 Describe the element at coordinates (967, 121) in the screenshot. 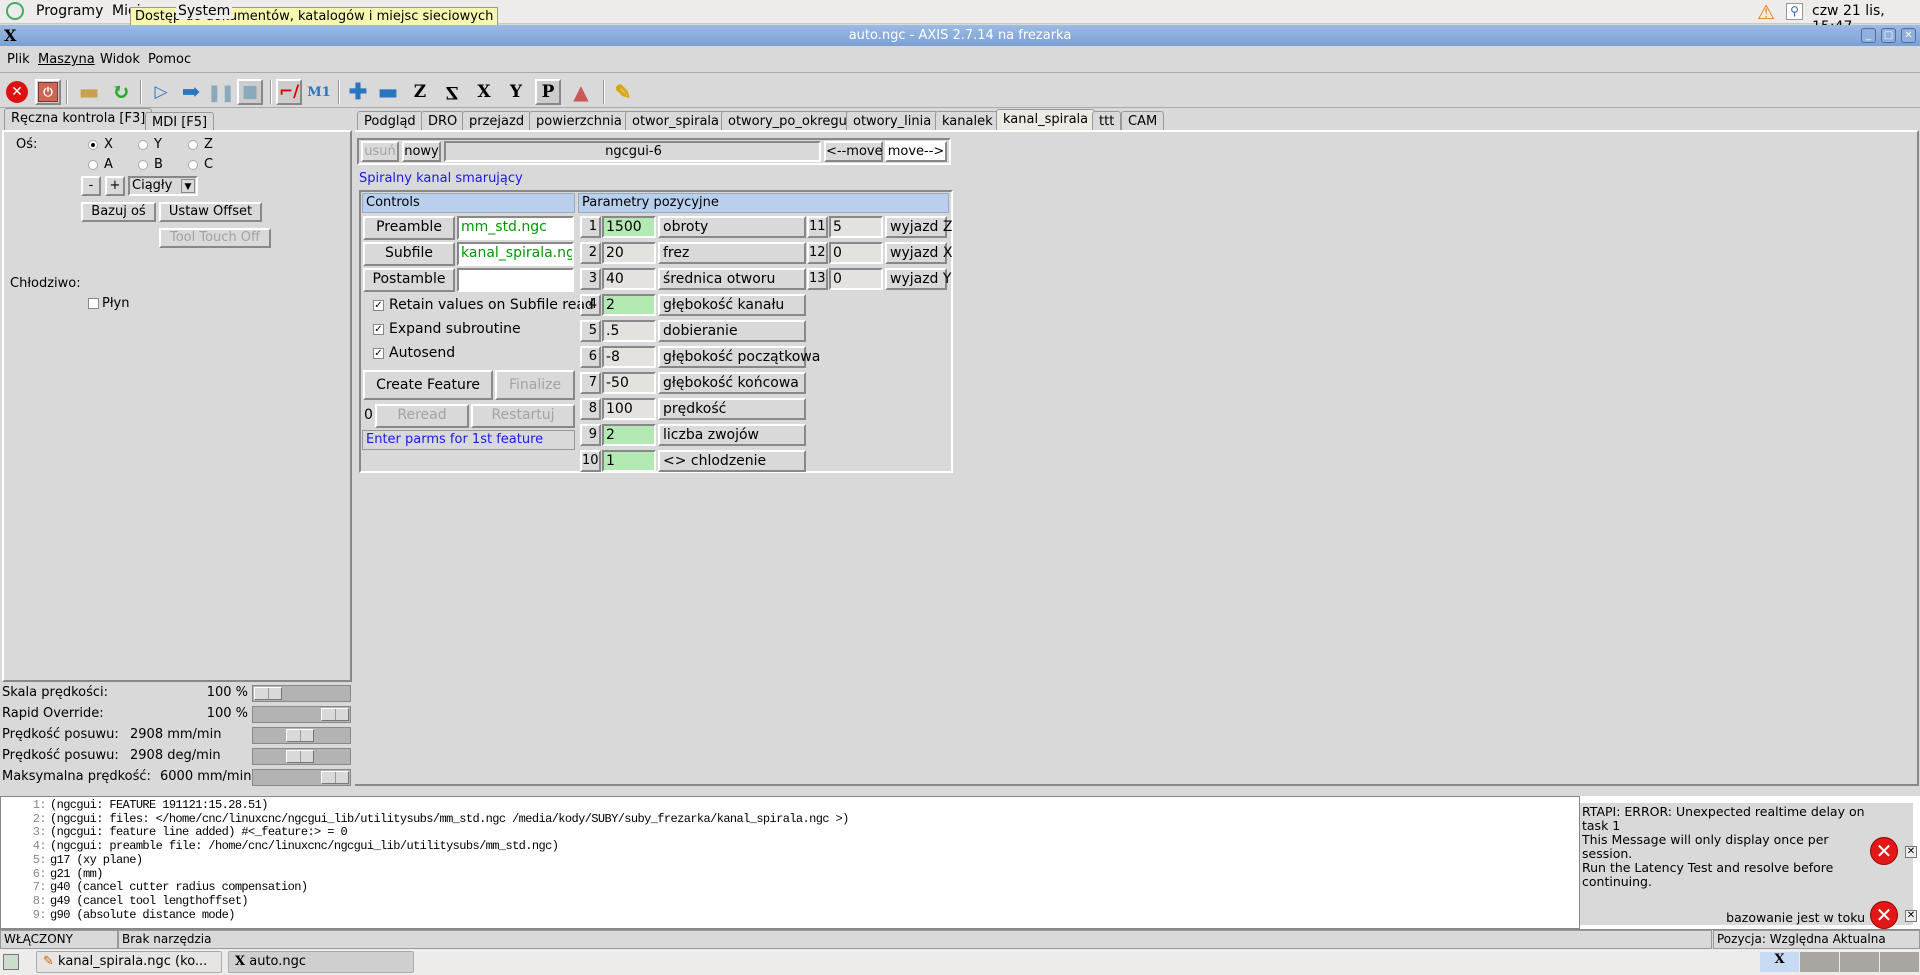

I see `tab-kanalek: kanalek` at that location.